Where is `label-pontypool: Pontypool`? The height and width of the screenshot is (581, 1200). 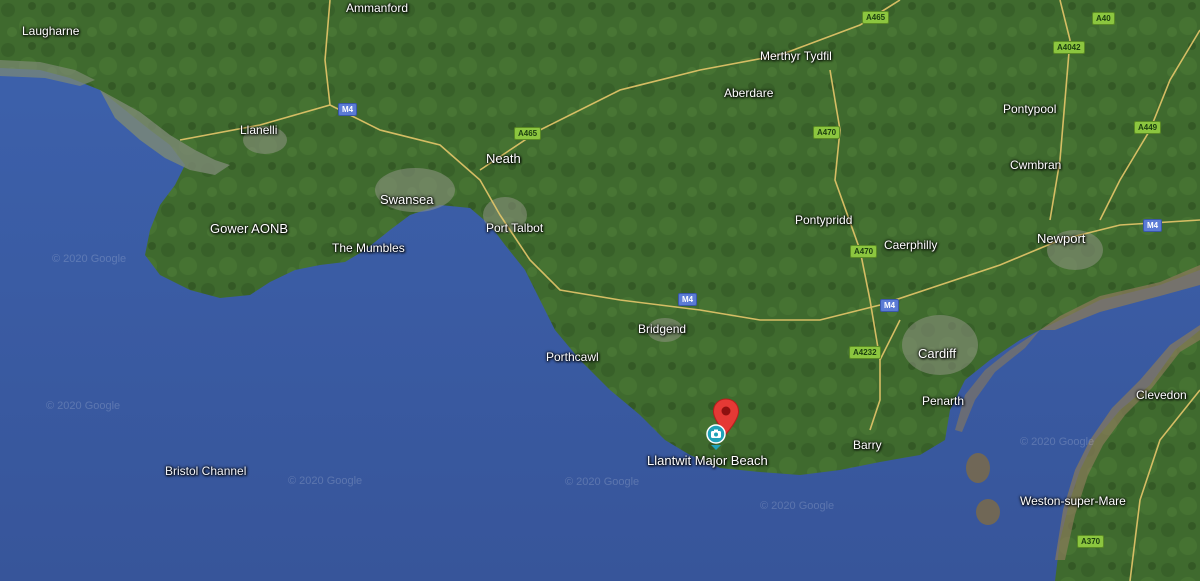
label-pontypool: Pontypool is located at coordinates (1030, 109).